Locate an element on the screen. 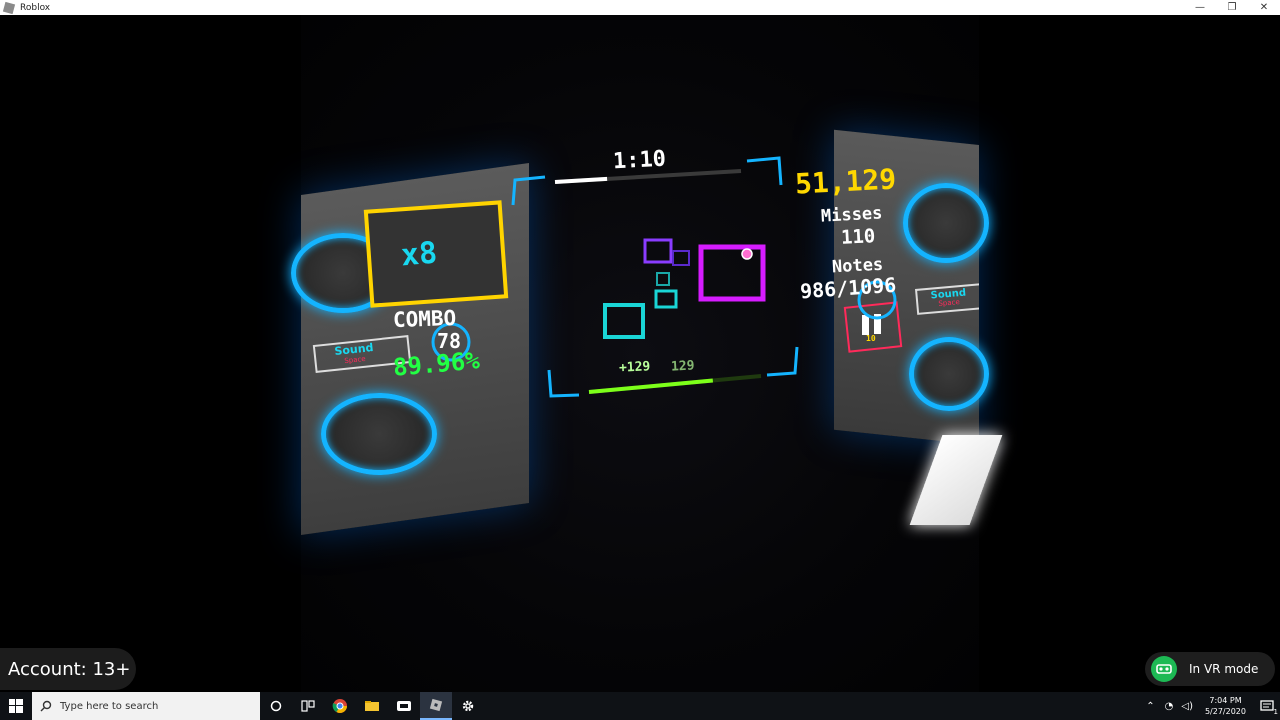 The image size is (1280, 720). chevron-up-icon: ⌃ is located at coordinates (1150, 706).